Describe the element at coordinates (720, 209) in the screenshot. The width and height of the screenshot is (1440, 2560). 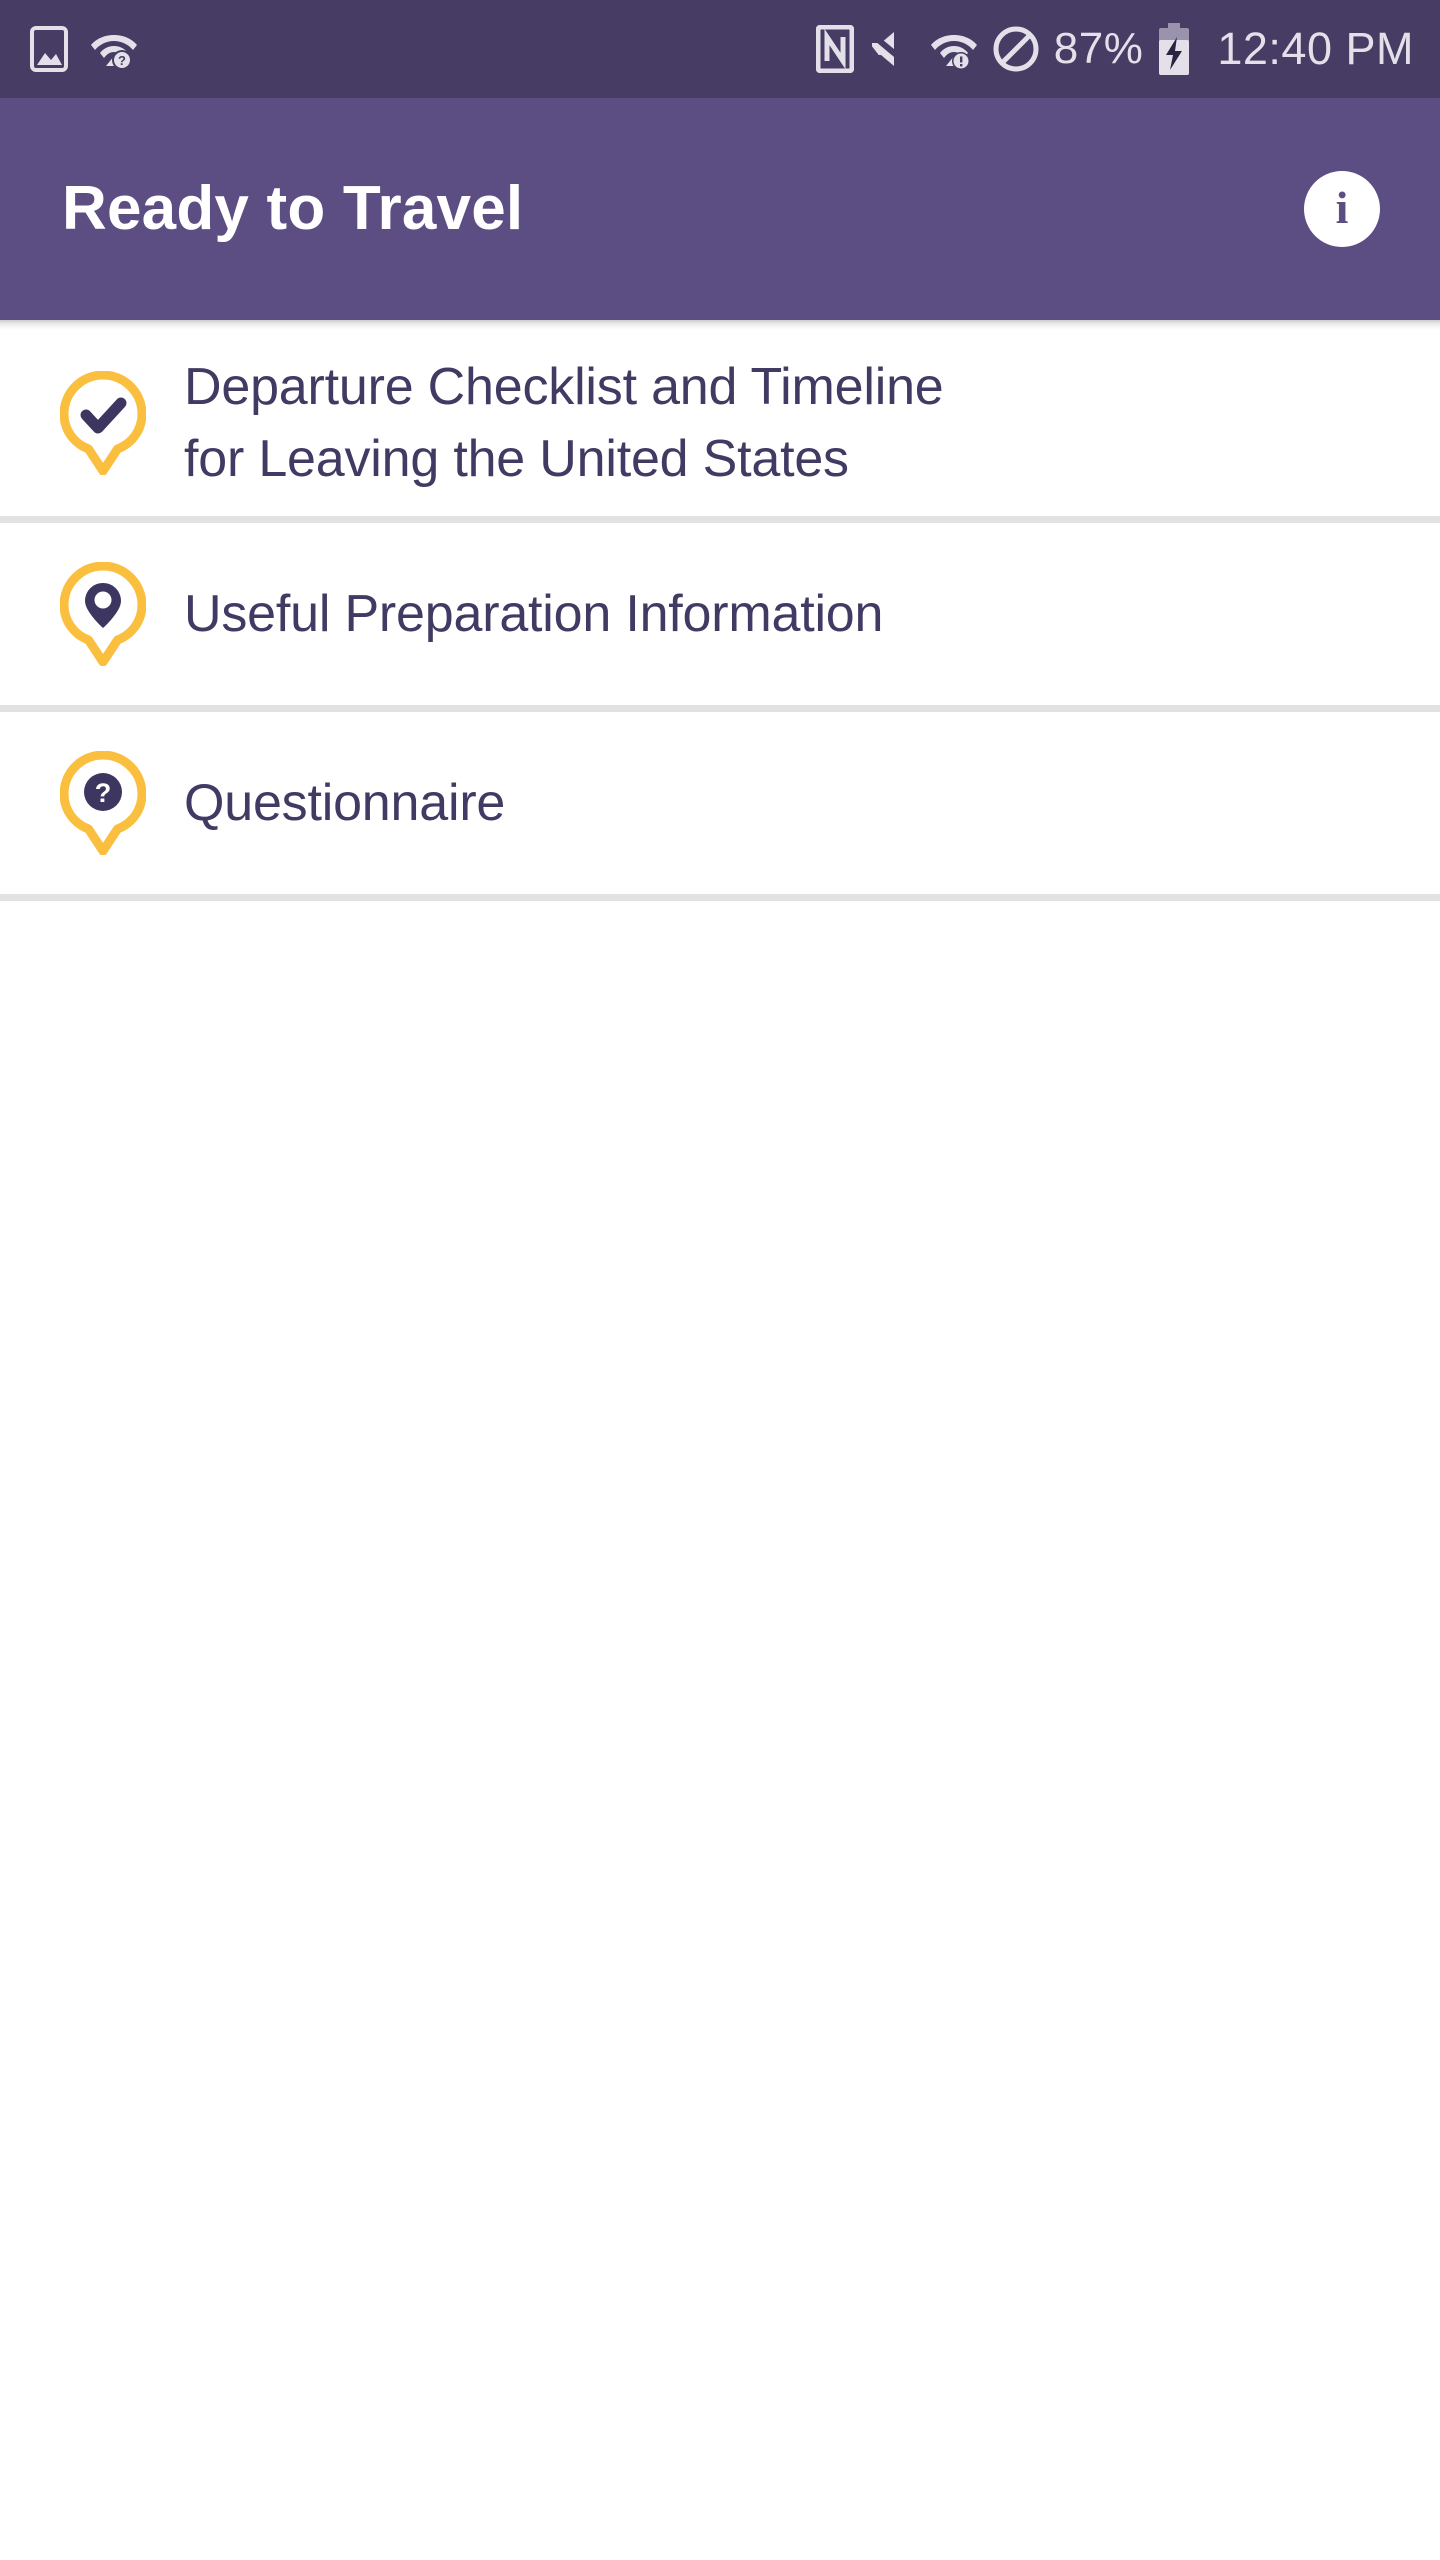
I see `app-bar: Ready to Travel i` at that location.